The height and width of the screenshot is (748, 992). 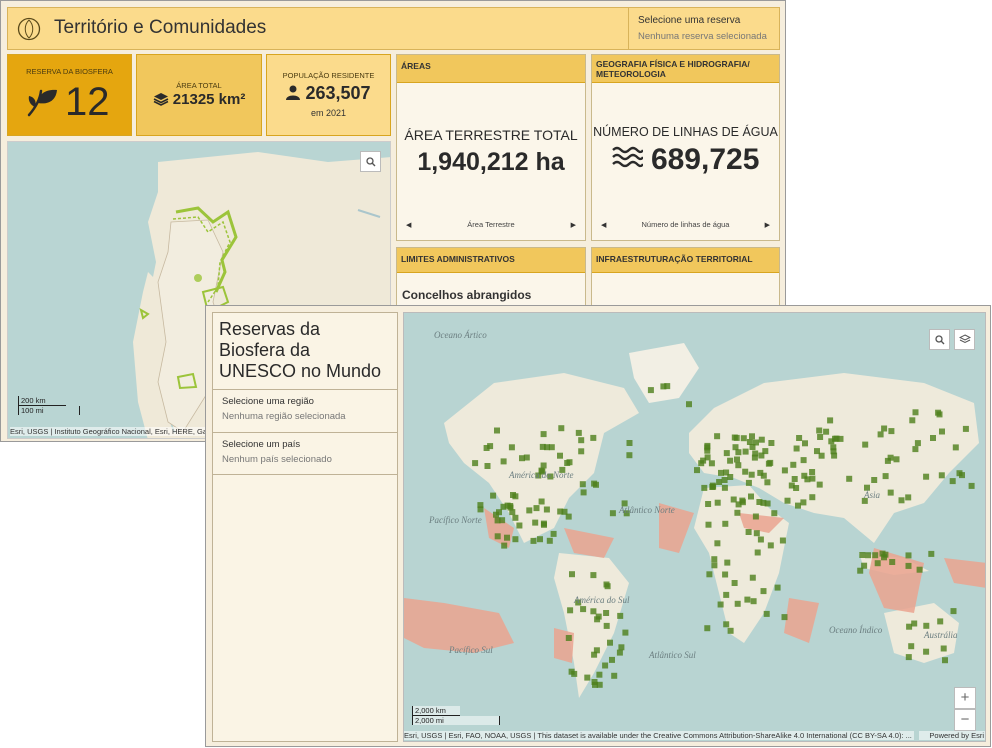 I want to click on zoom-in-button: +, so click(x=965, y=698).